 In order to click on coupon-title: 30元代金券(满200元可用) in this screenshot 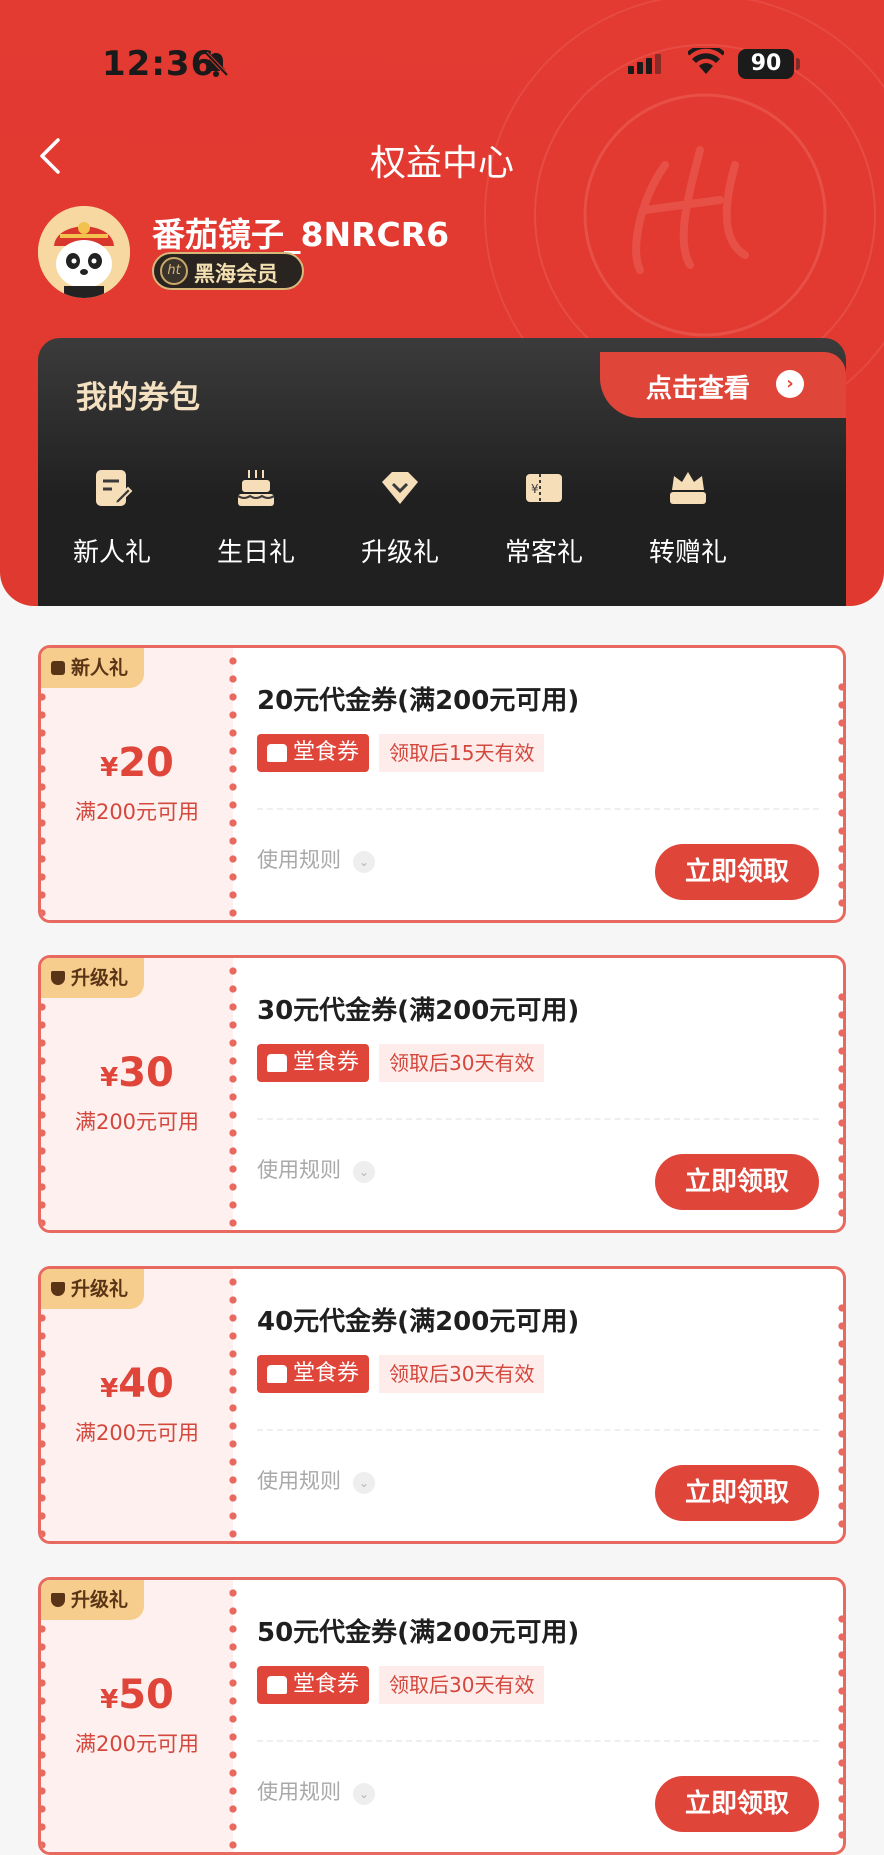, I will do `click(418, 1011)`.